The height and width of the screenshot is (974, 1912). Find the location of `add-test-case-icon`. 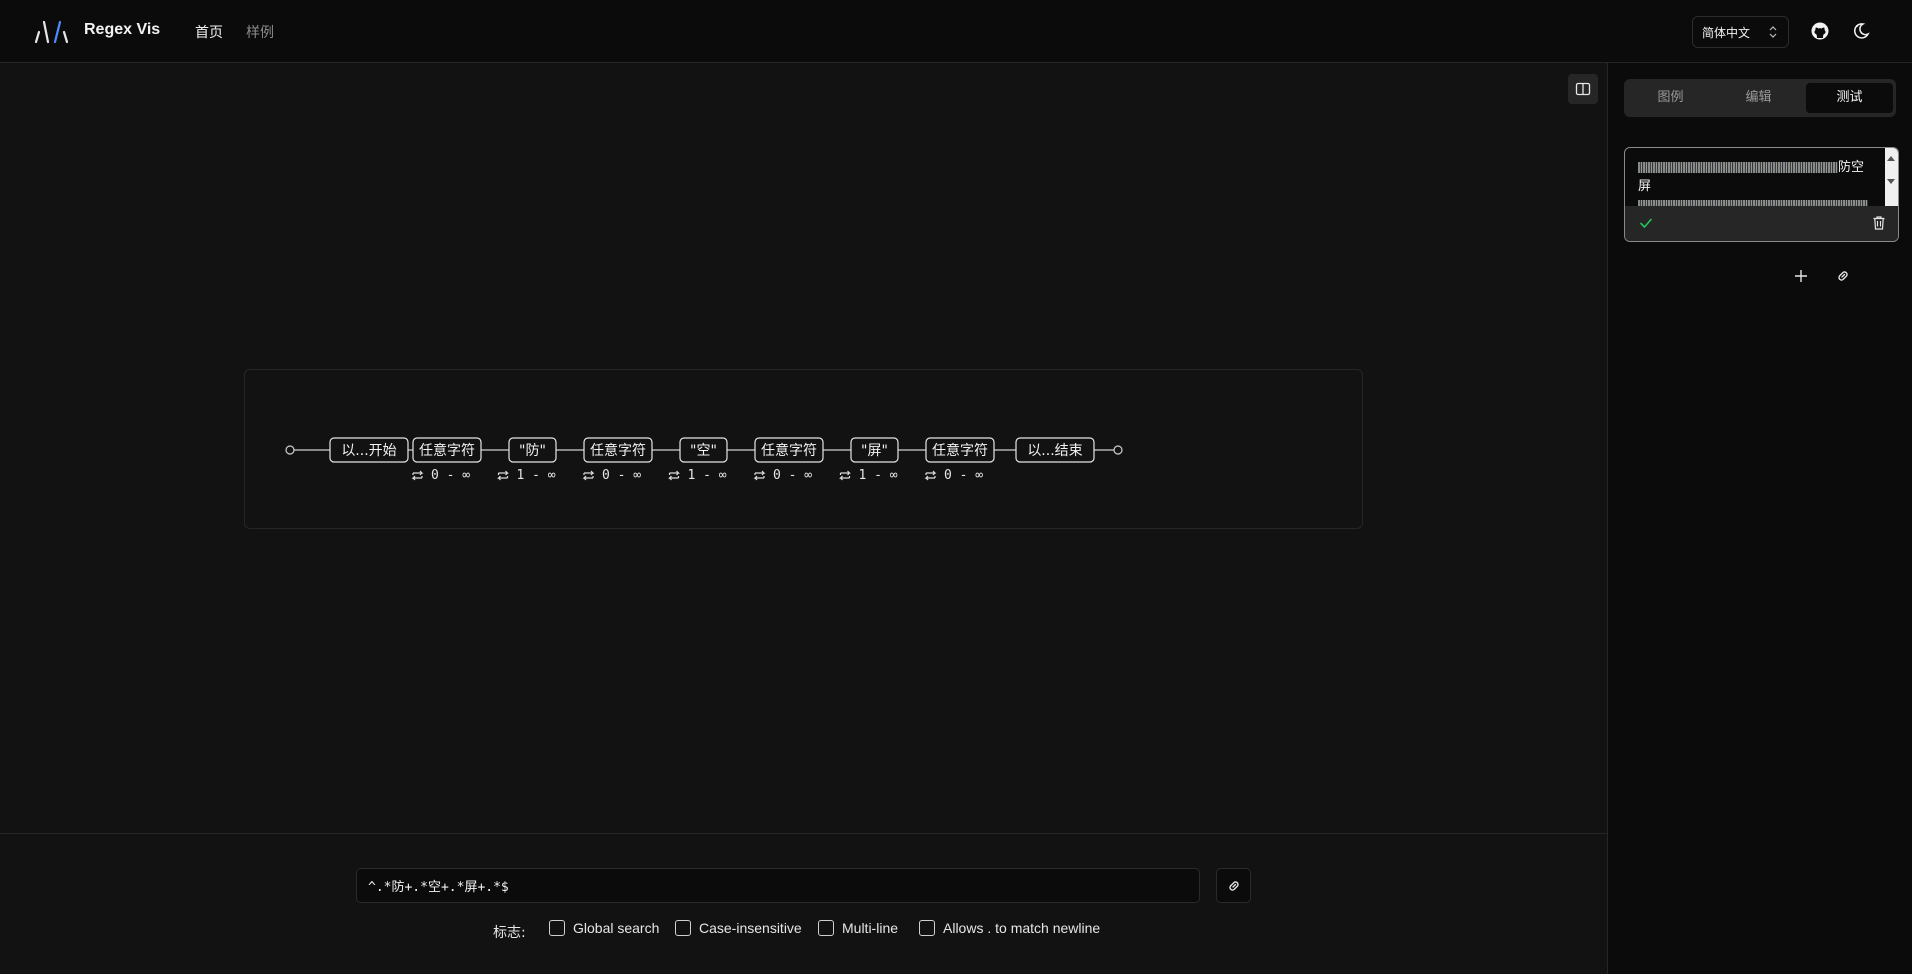

add-test-case-icon is located at coordinates (1801, 276).